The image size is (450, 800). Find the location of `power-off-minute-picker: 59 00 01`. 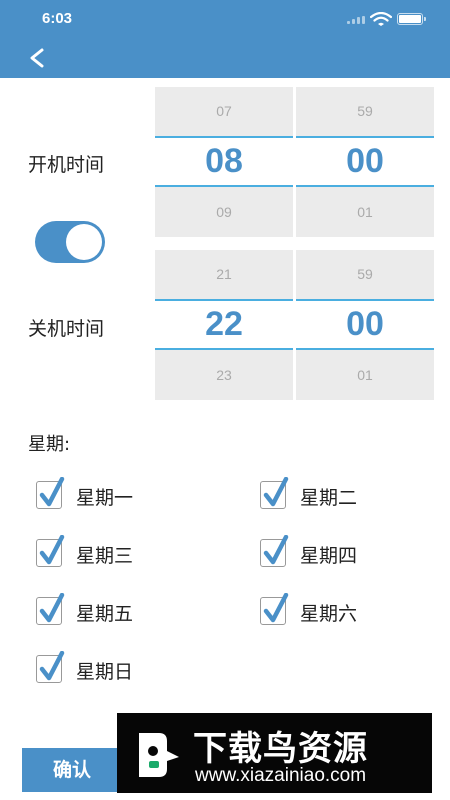

power-off-minute-picker: 59 00 01 is located at coordinates (365, 325).